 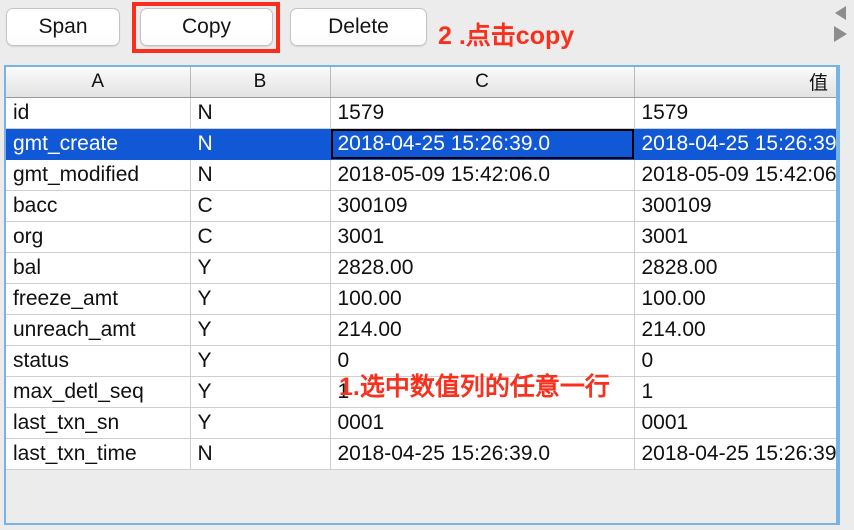 What do you see at coordinates (98, 175) in the screenshot?
I see `cell-column-a: gmt_modified` at bounding box center [98, 175].